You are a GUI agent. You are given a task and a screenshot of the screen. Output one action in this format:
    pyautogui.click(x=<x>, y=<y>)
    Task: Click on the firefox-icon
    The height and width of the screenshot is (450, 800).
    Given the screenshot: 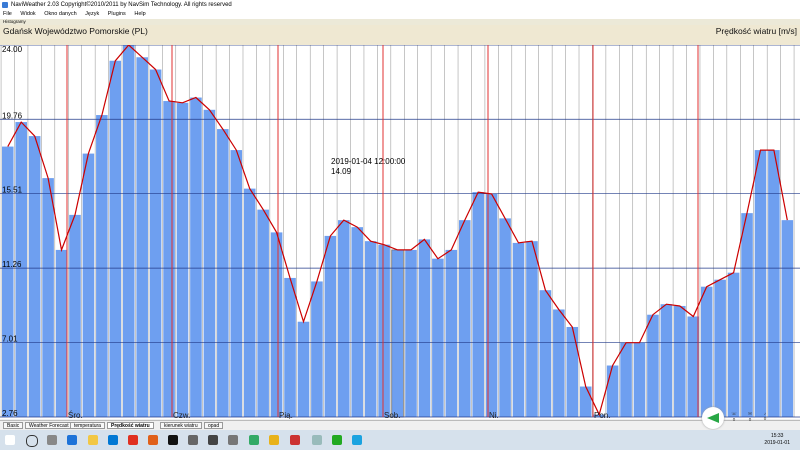 What is the action you would take?
    pyautogui.click(x=153, y=440)
    